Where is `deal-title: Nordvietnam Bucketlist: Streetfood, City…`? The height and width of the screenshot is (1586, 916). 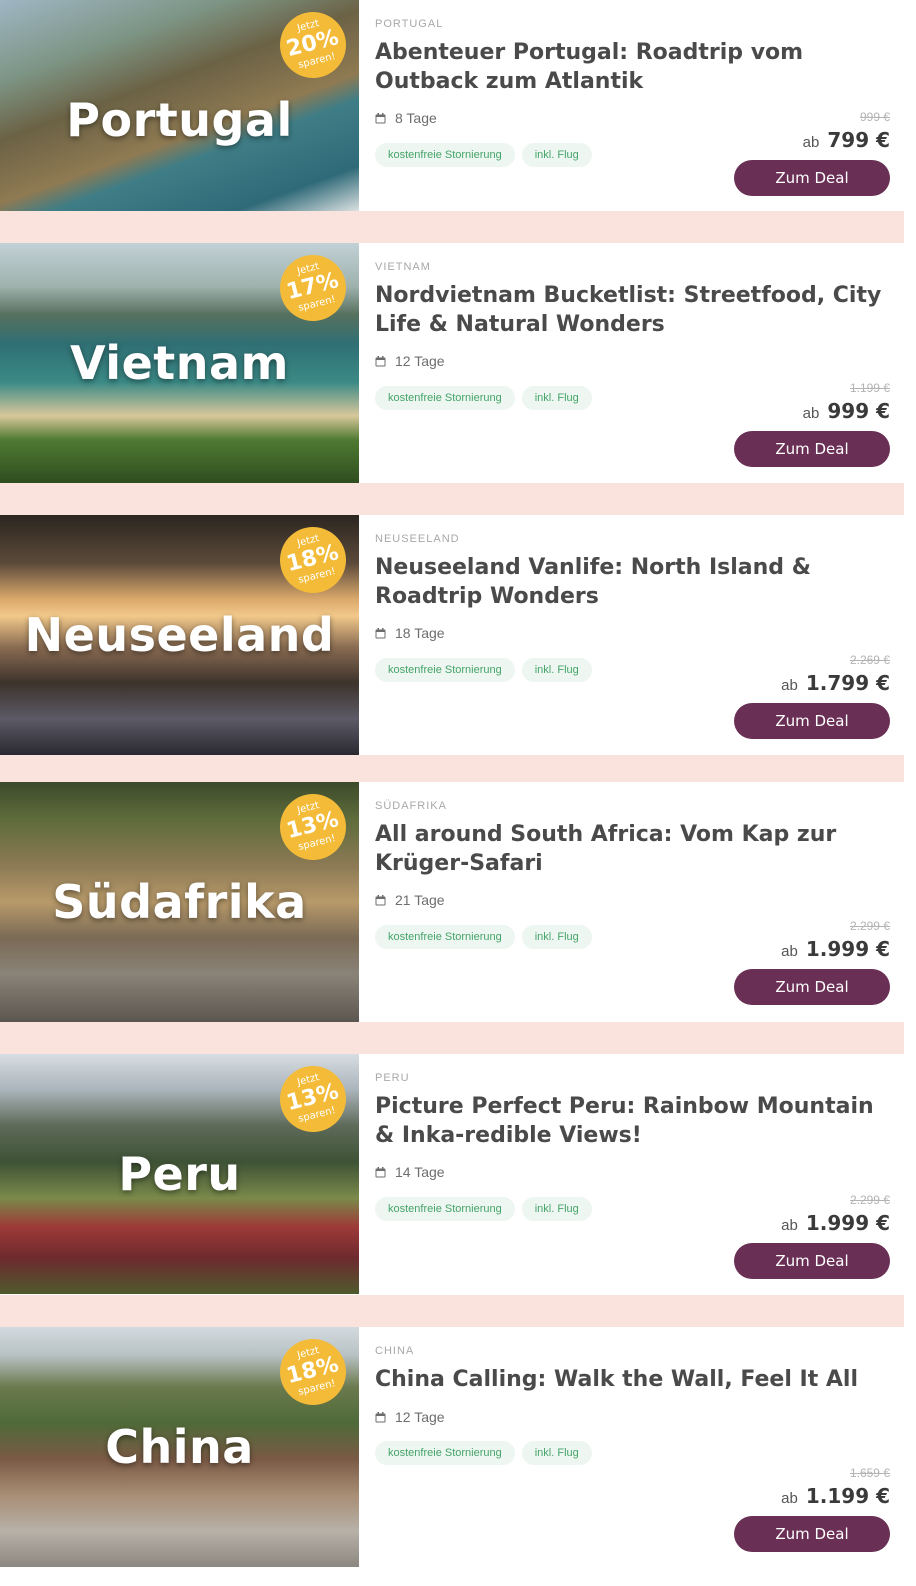 deal-title: Nordvietnam Bucketlist: Streetfood, City… is located at coordinates (632, 310).